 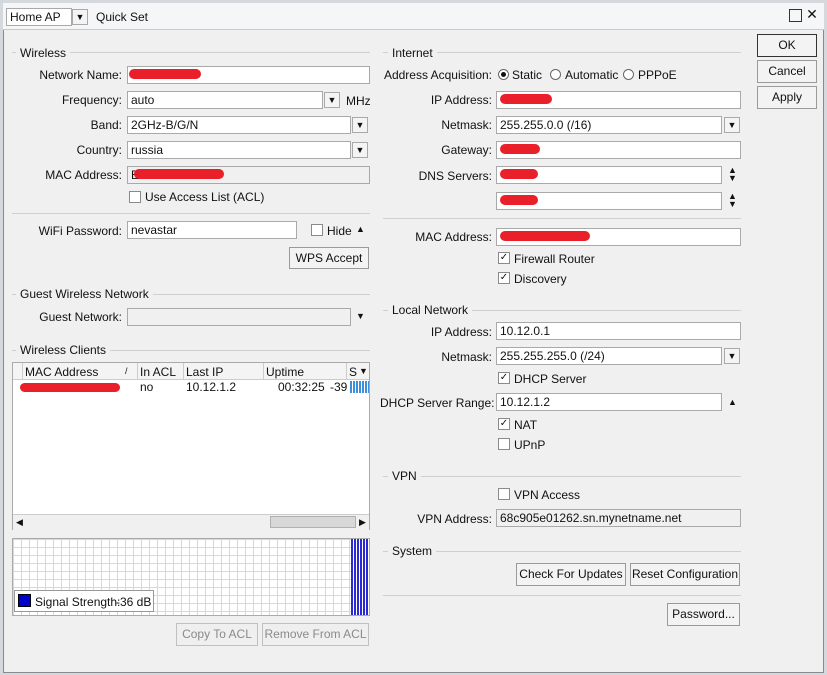 What do you see at coordinates (618, 518) in the screenshot?
I see `vpn-address-field: 68c905e01262.sn.mynetname.net` at bounding box center [618, 518].